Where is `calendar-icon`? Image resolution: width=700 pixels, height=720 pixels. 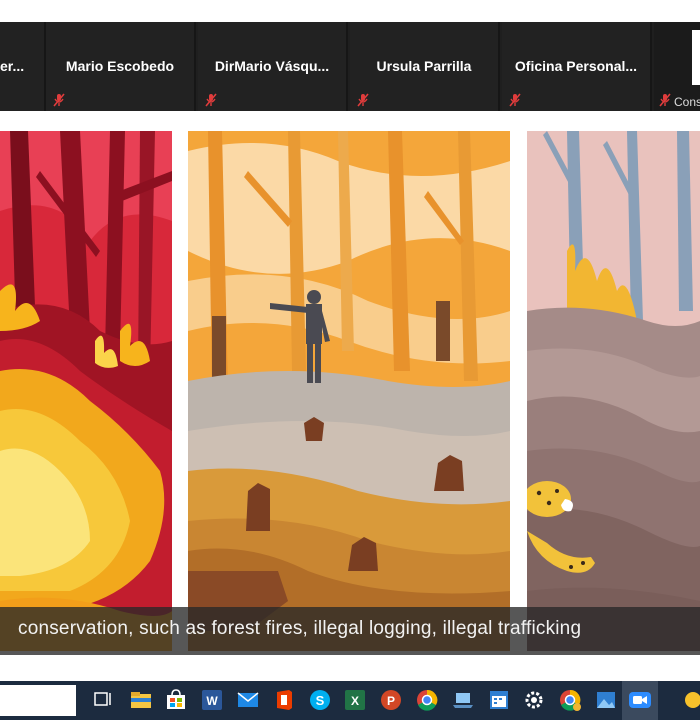 calendar-icon is located at coordinates (499, 700).